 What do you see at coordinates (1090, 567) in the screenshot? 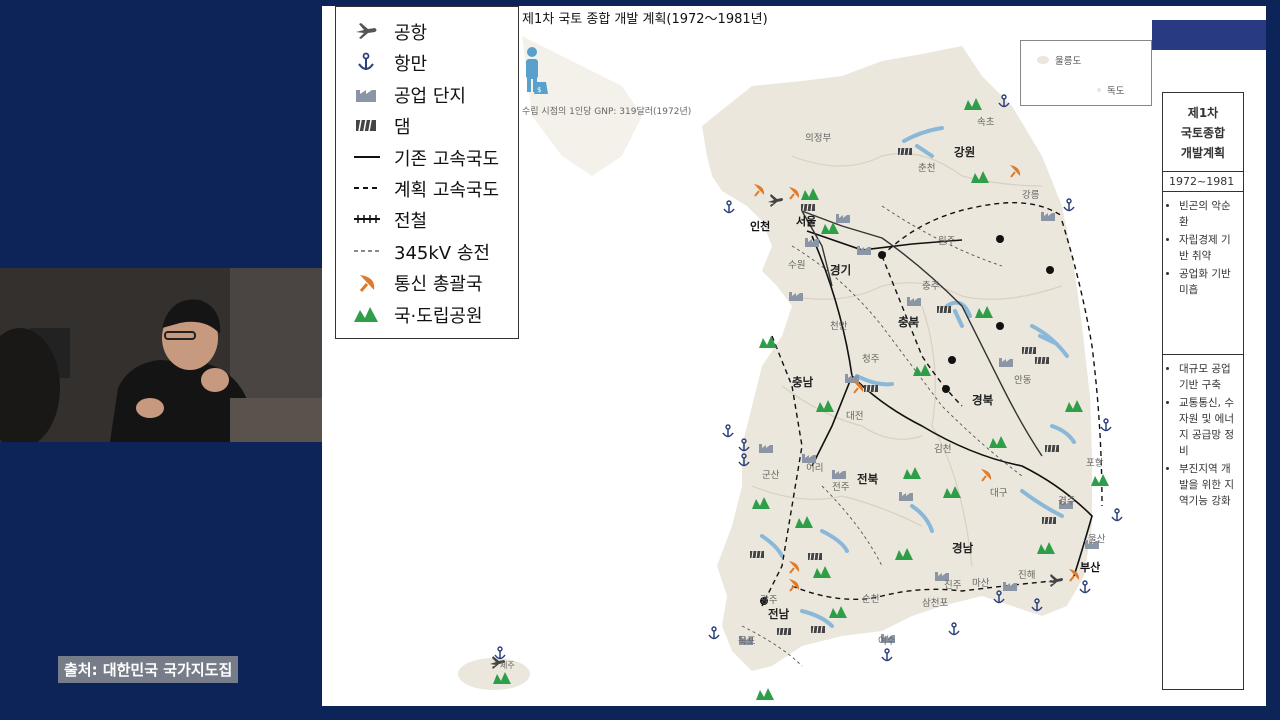
I see `city-label: 부산` at bounding box center [1090, 567].